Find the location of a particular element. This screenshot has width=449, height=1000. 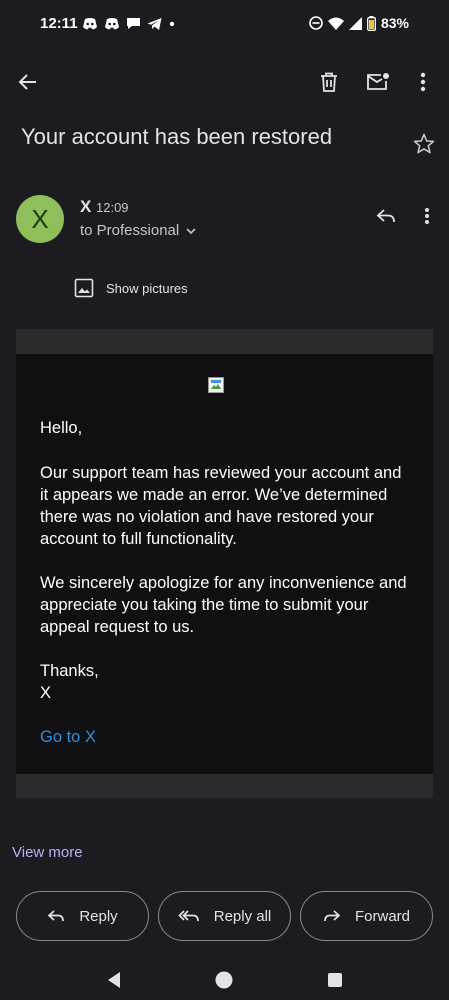

message-more-button is located at coordinates (427, 216).